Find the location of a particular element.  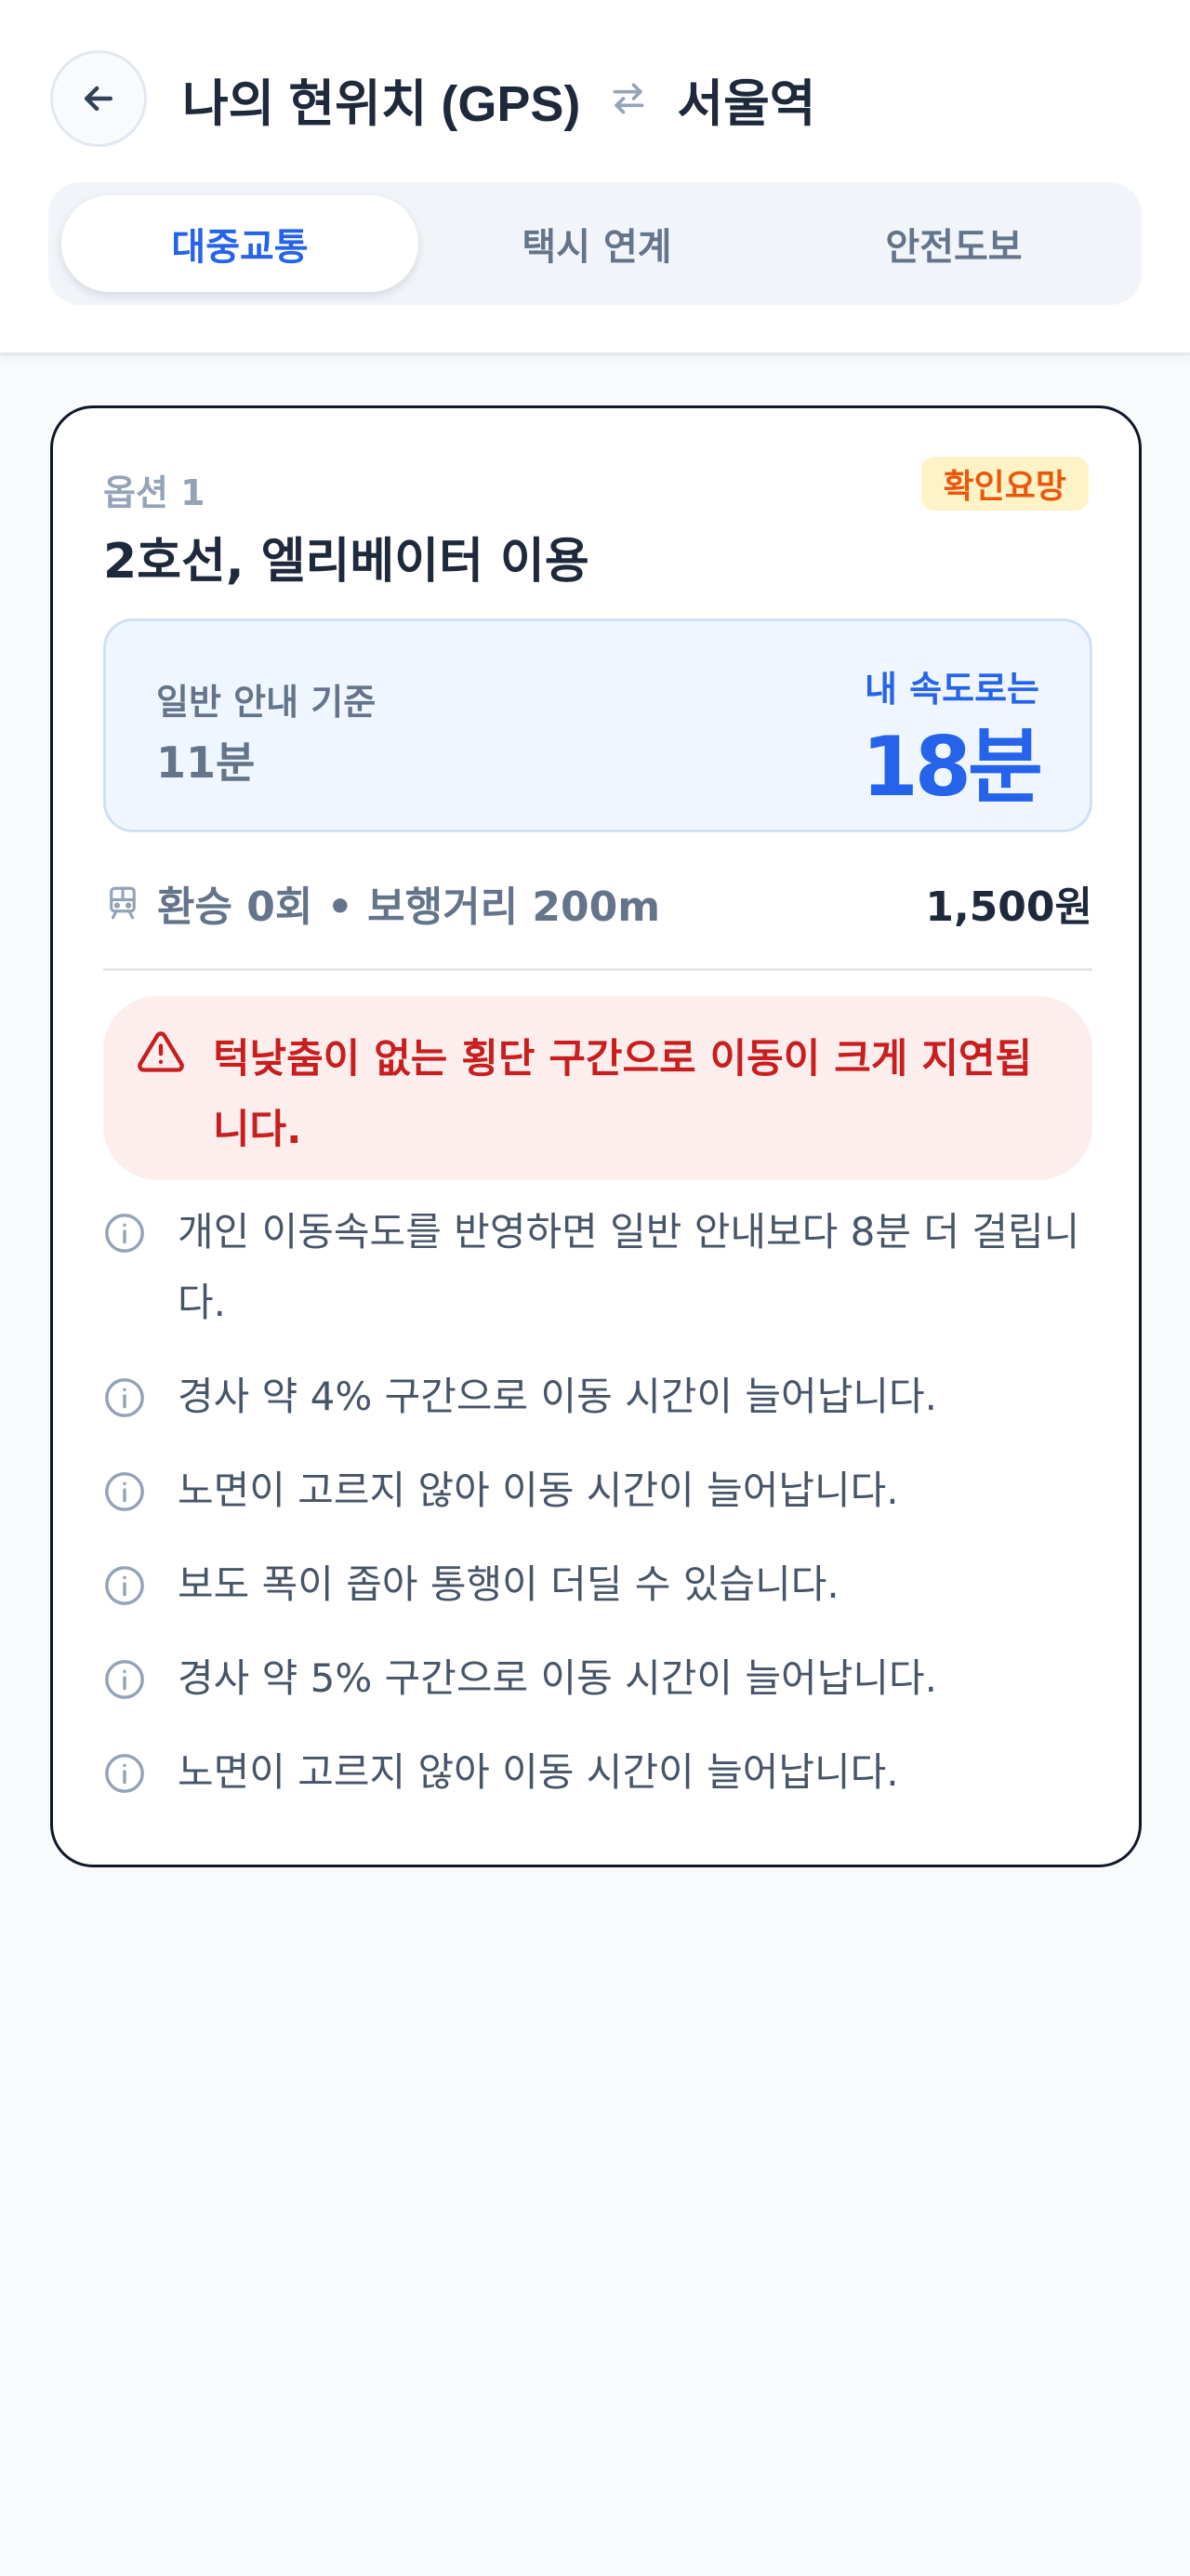

note-item: 개인 이동속도를 반영하면 일반 안내보다 8분 더 걸립니다. is located at coordinates (597, 1267).